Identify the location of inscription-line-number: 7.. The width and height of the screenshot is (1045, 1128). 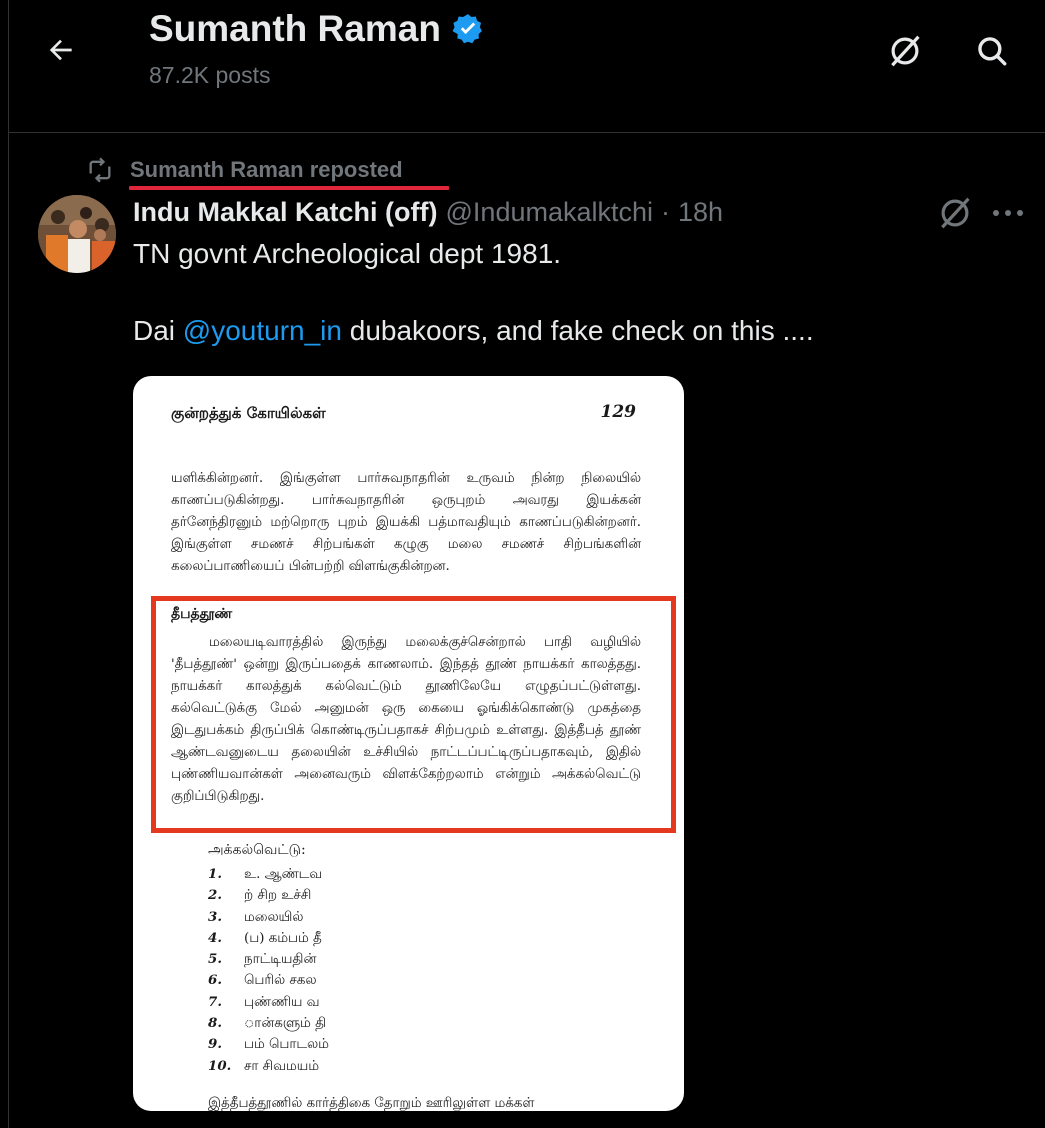
(215, 1001).